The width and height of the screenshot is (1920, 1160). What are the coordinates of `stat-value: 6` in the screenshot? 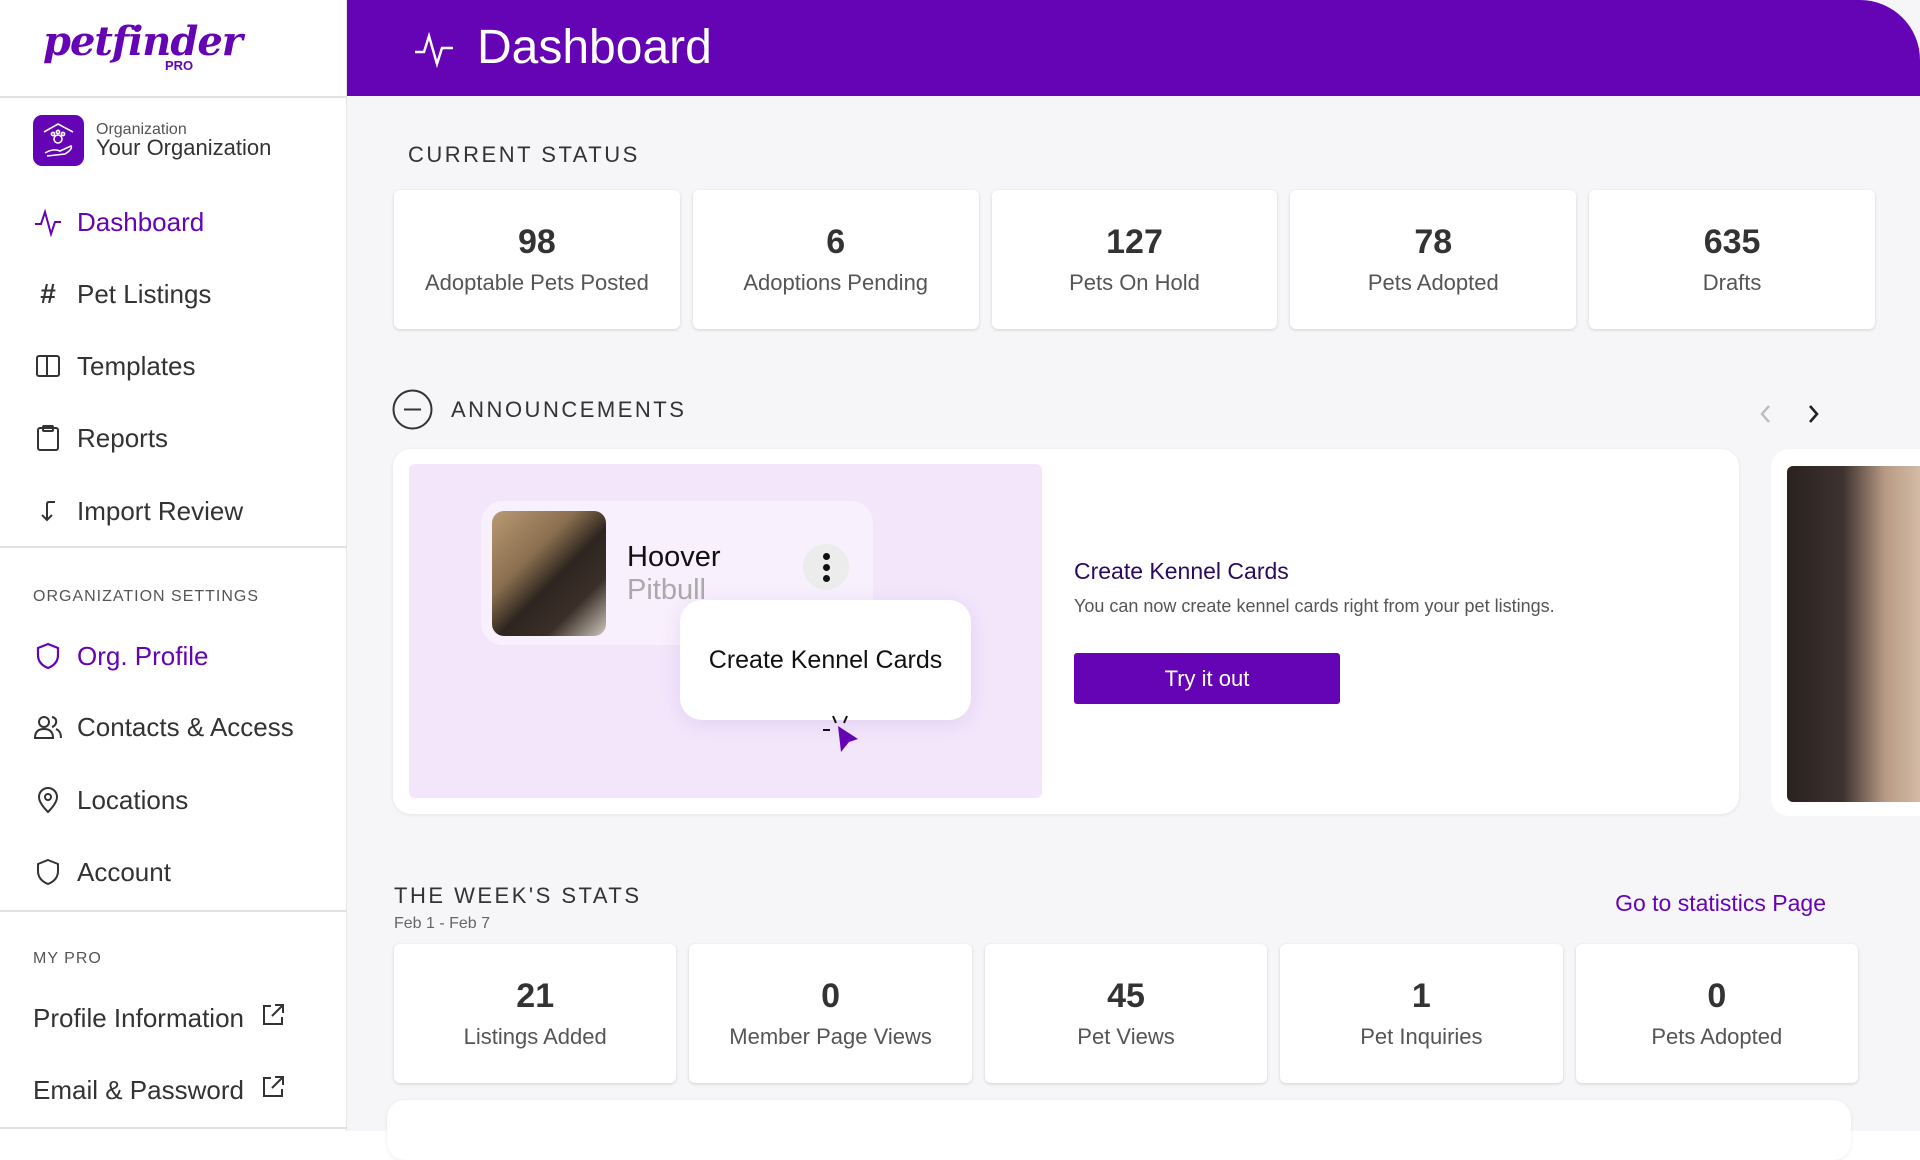 It's located at (836, 242).